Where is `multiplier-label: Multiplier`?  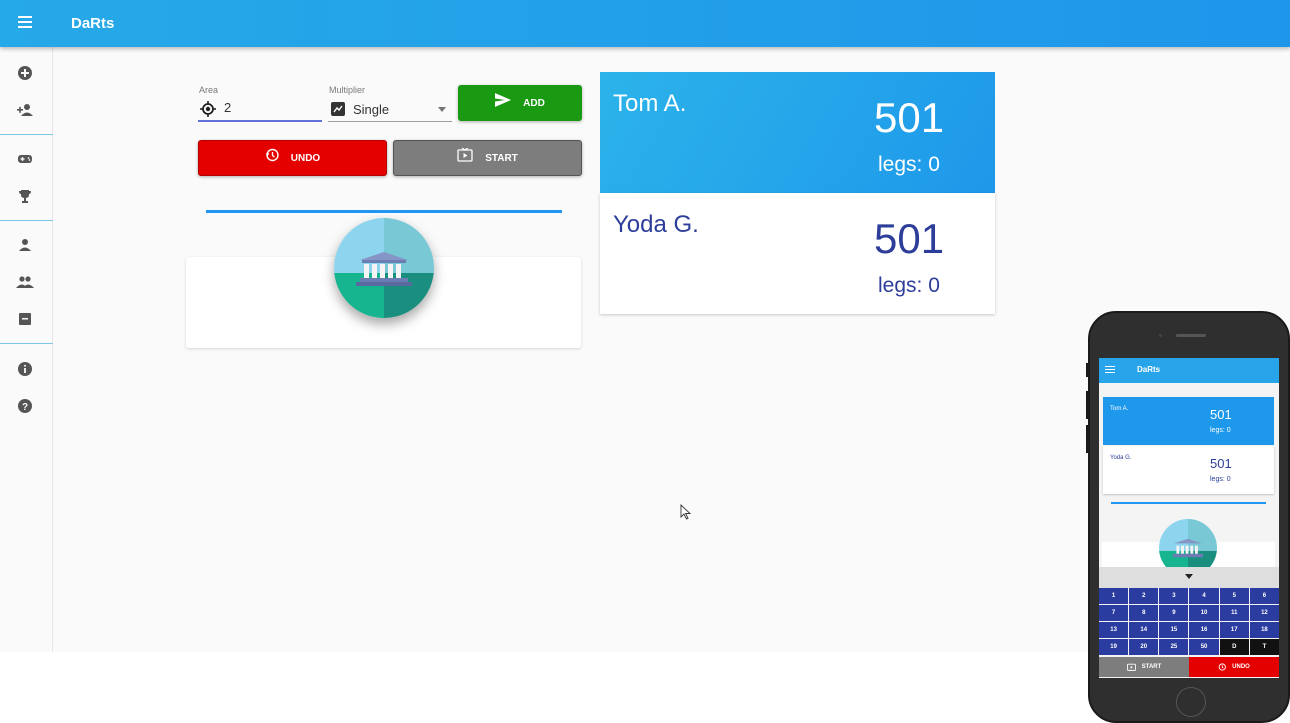 multiplier-label: Multiplier is located at coordinates (347, 90).